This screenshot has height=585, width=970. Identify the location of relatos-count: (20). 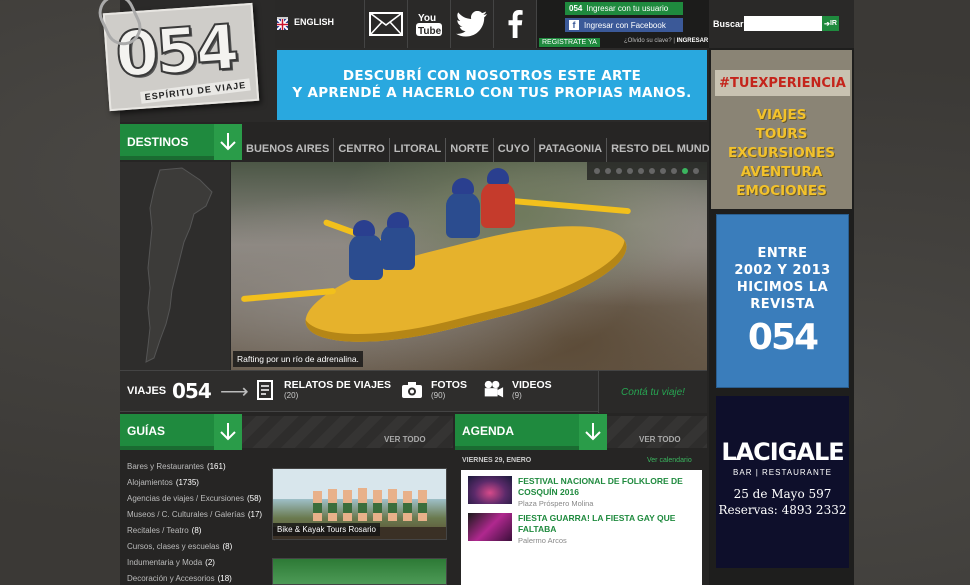
(291, 395).